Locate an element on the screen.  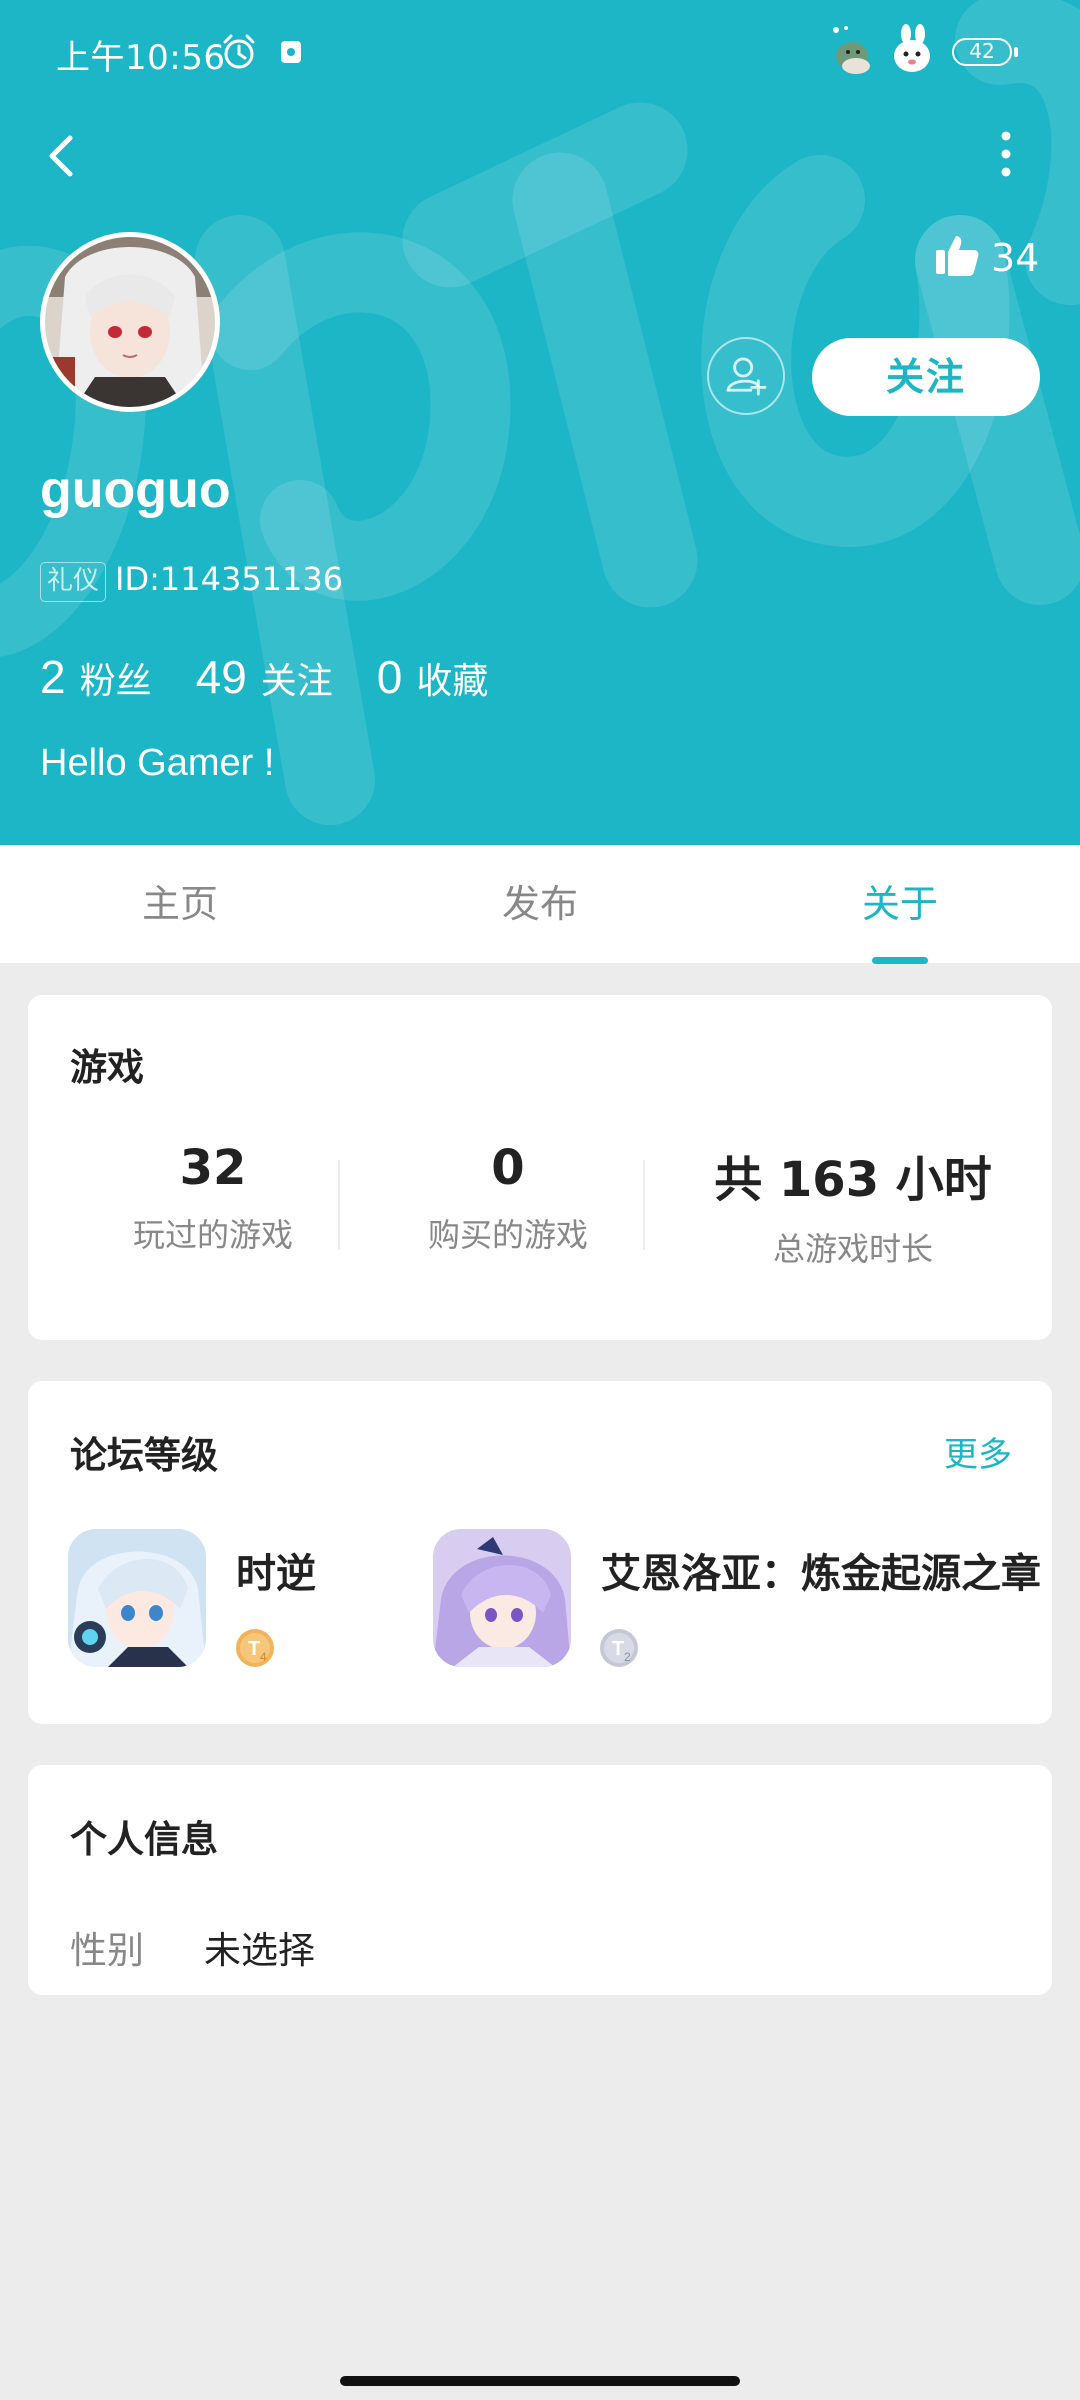
game-icon-shini-image is located at coordinates (137, 1598).